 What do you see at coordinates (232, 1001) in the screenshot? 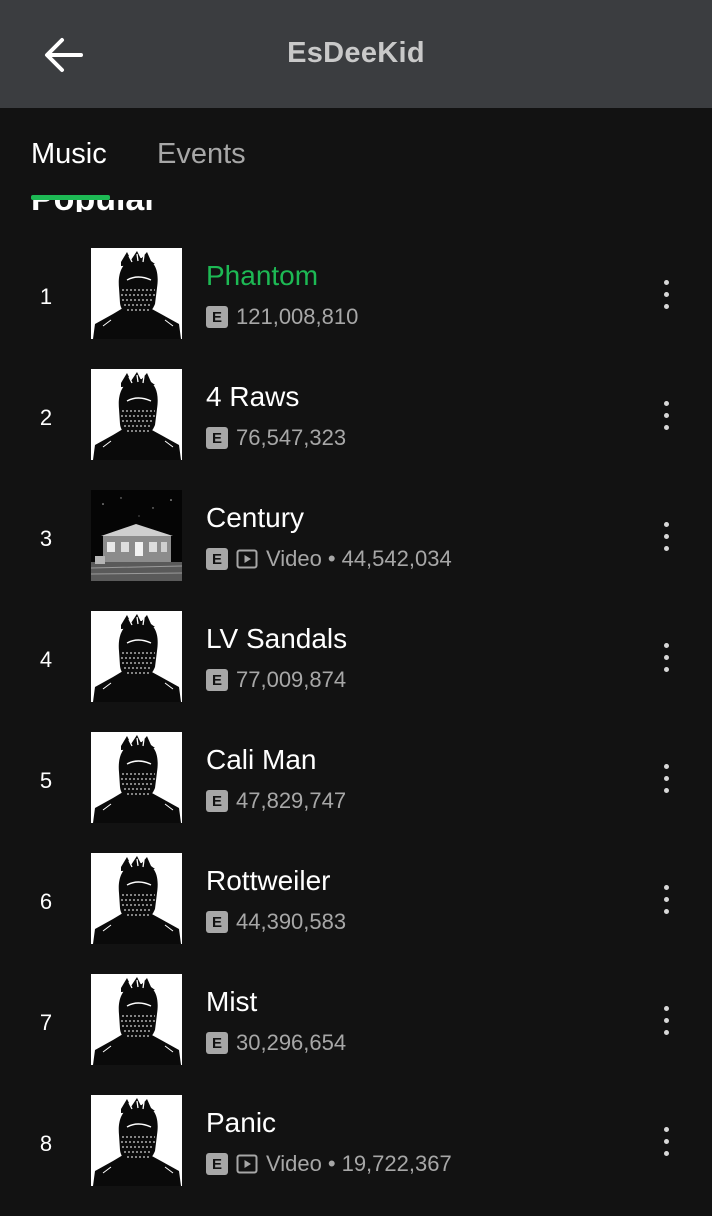
I see `track-title: Mist` at bounding box center [232, 1001].